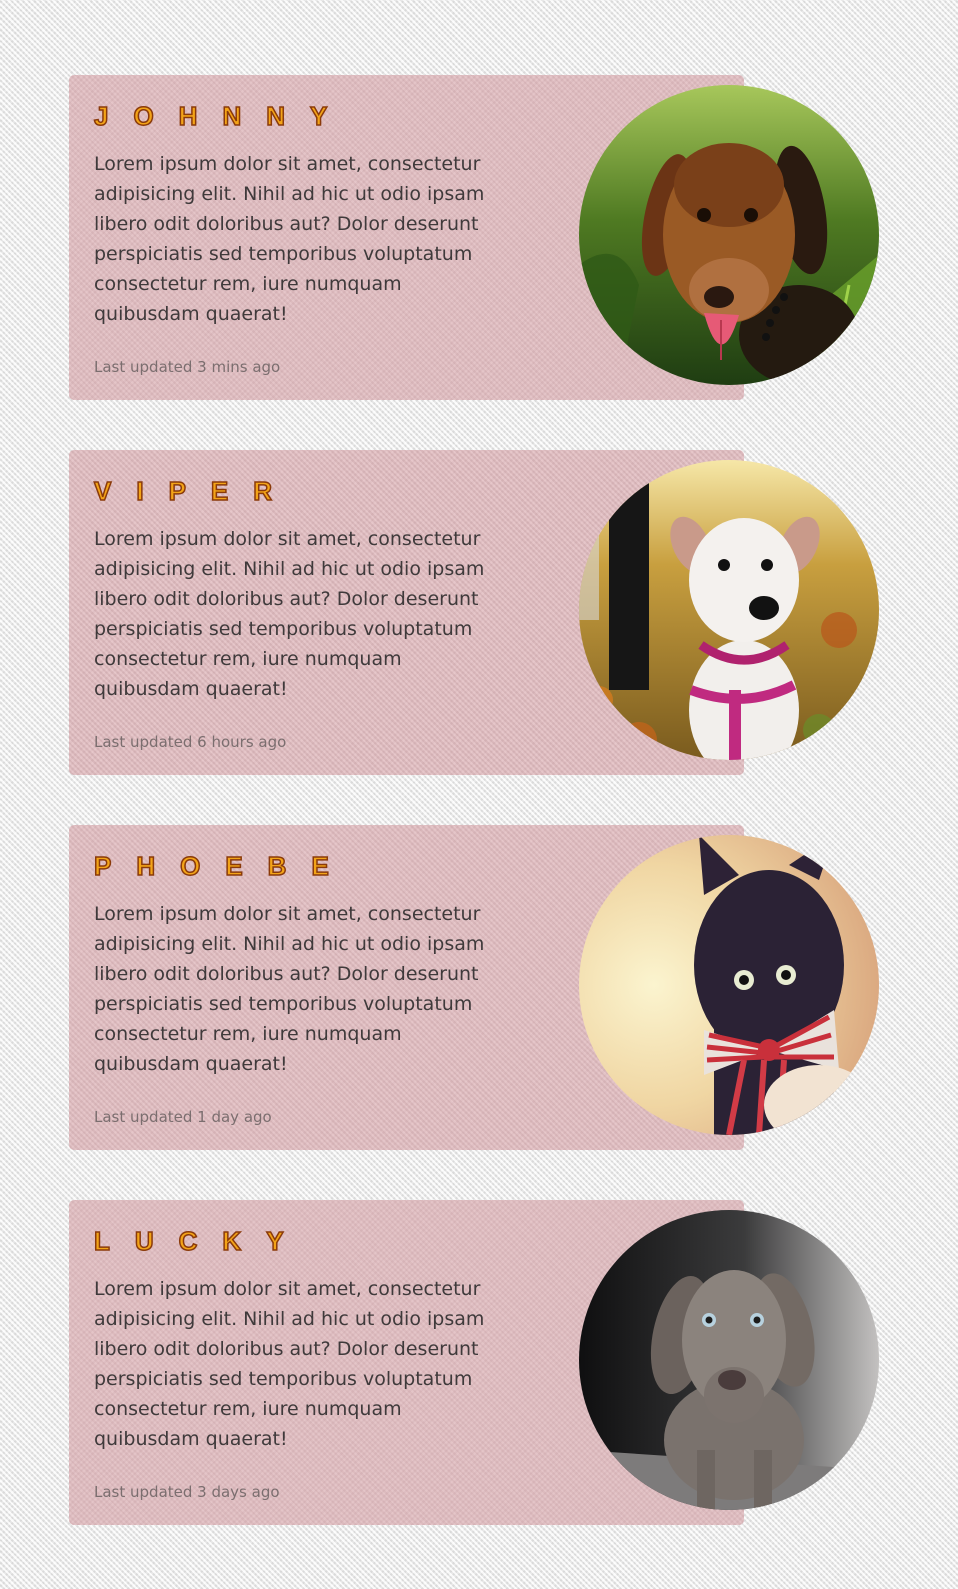  I want to click on dog-terrier-illustration, so click(729, 235).